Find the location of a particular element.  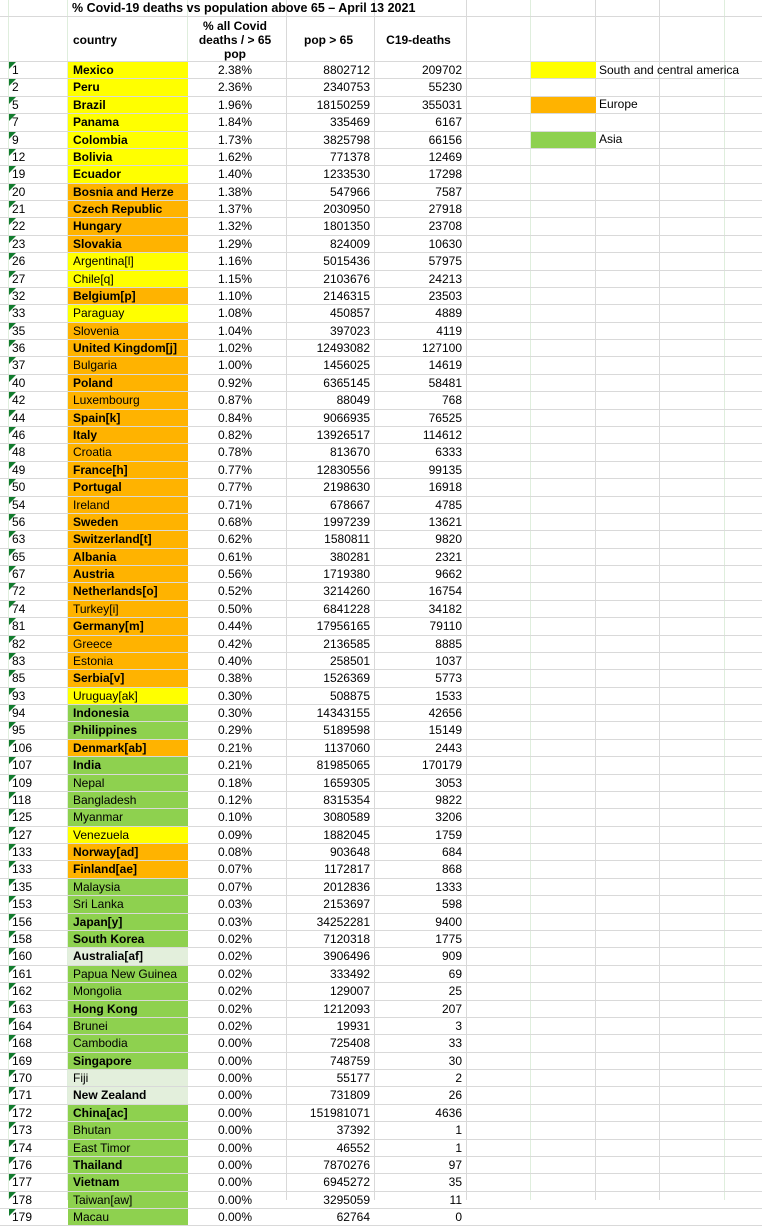

cell-rank: 176 is located at coordinates (39, 1165).